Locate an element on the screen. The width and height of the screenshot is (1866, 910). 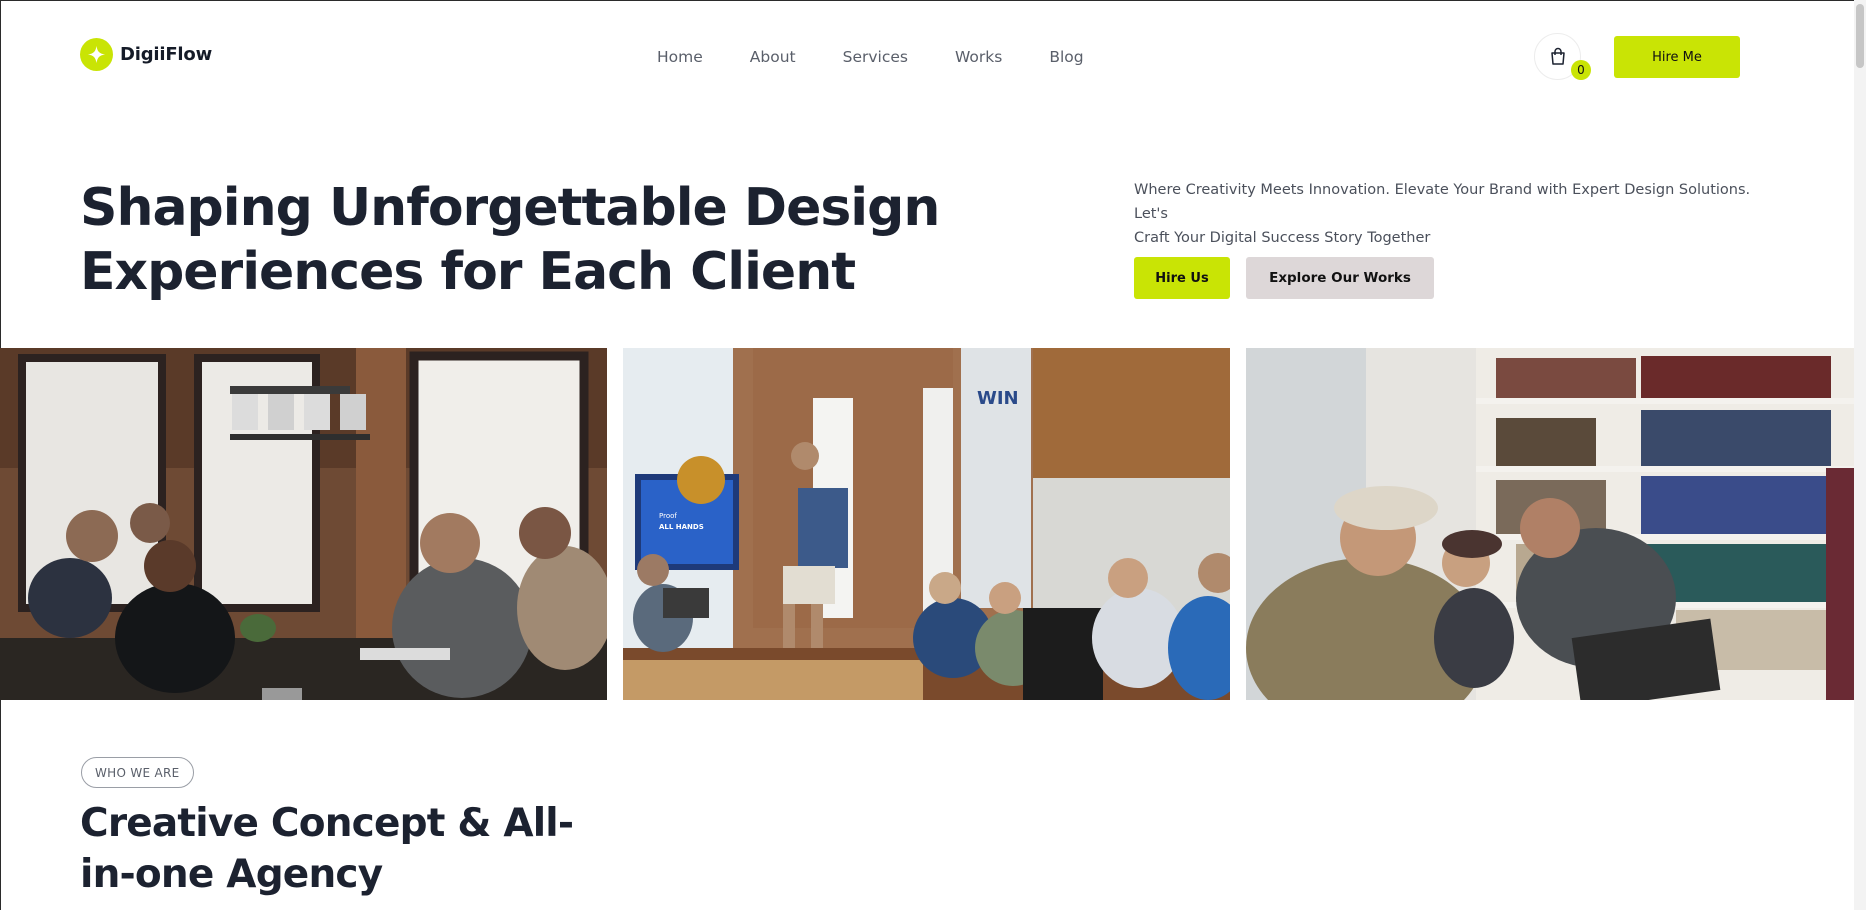
about-title-line1: Creative Concept & All- is located at coordinates (327, 823).